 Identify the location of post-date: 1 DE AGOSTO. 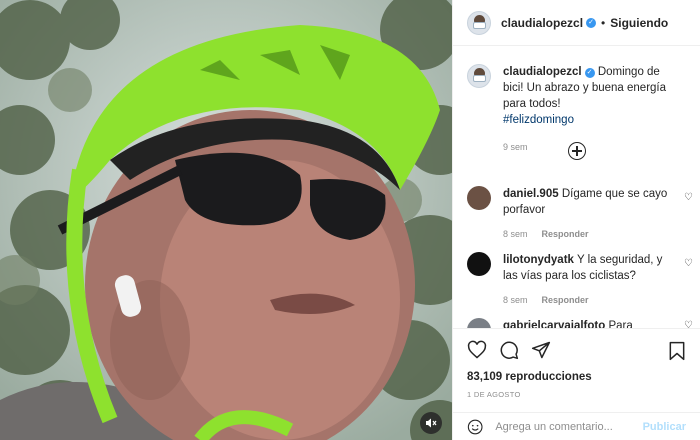
(494, 394).